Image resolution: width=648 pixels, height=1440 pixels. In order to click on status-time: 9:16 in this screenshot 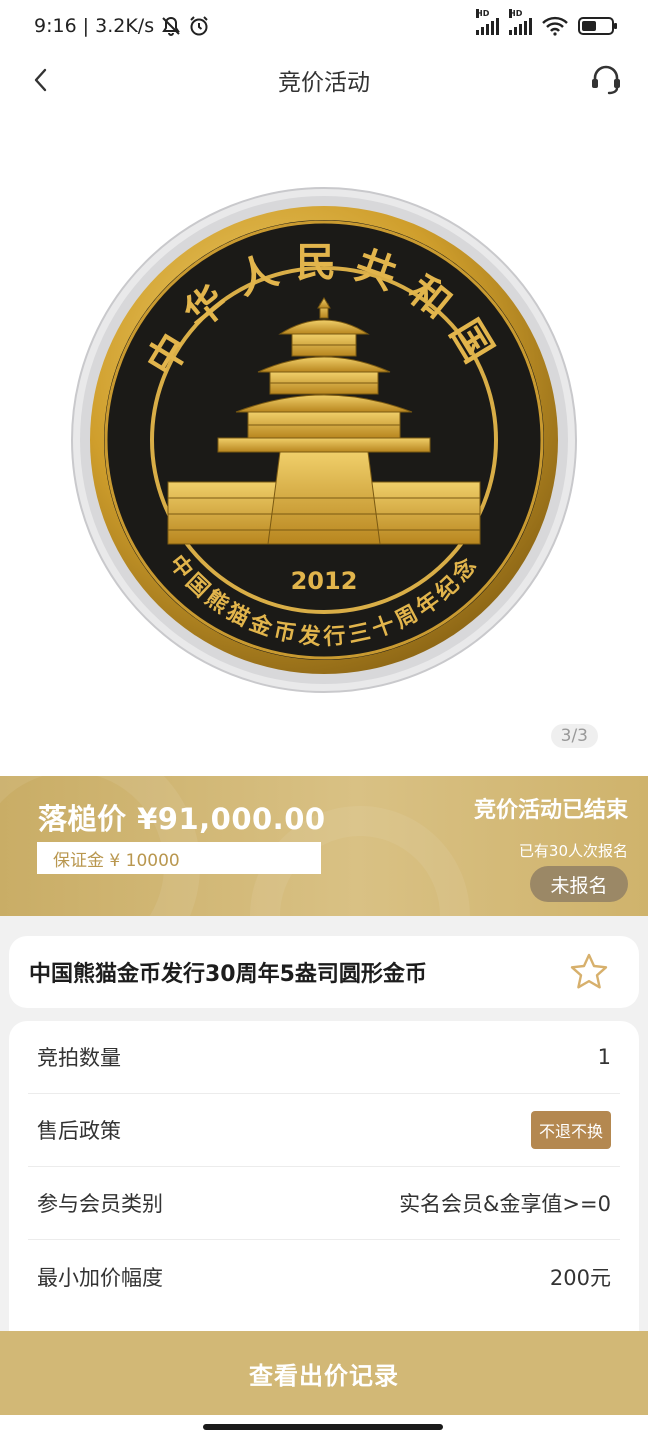, I will do `click(55, 26)`.